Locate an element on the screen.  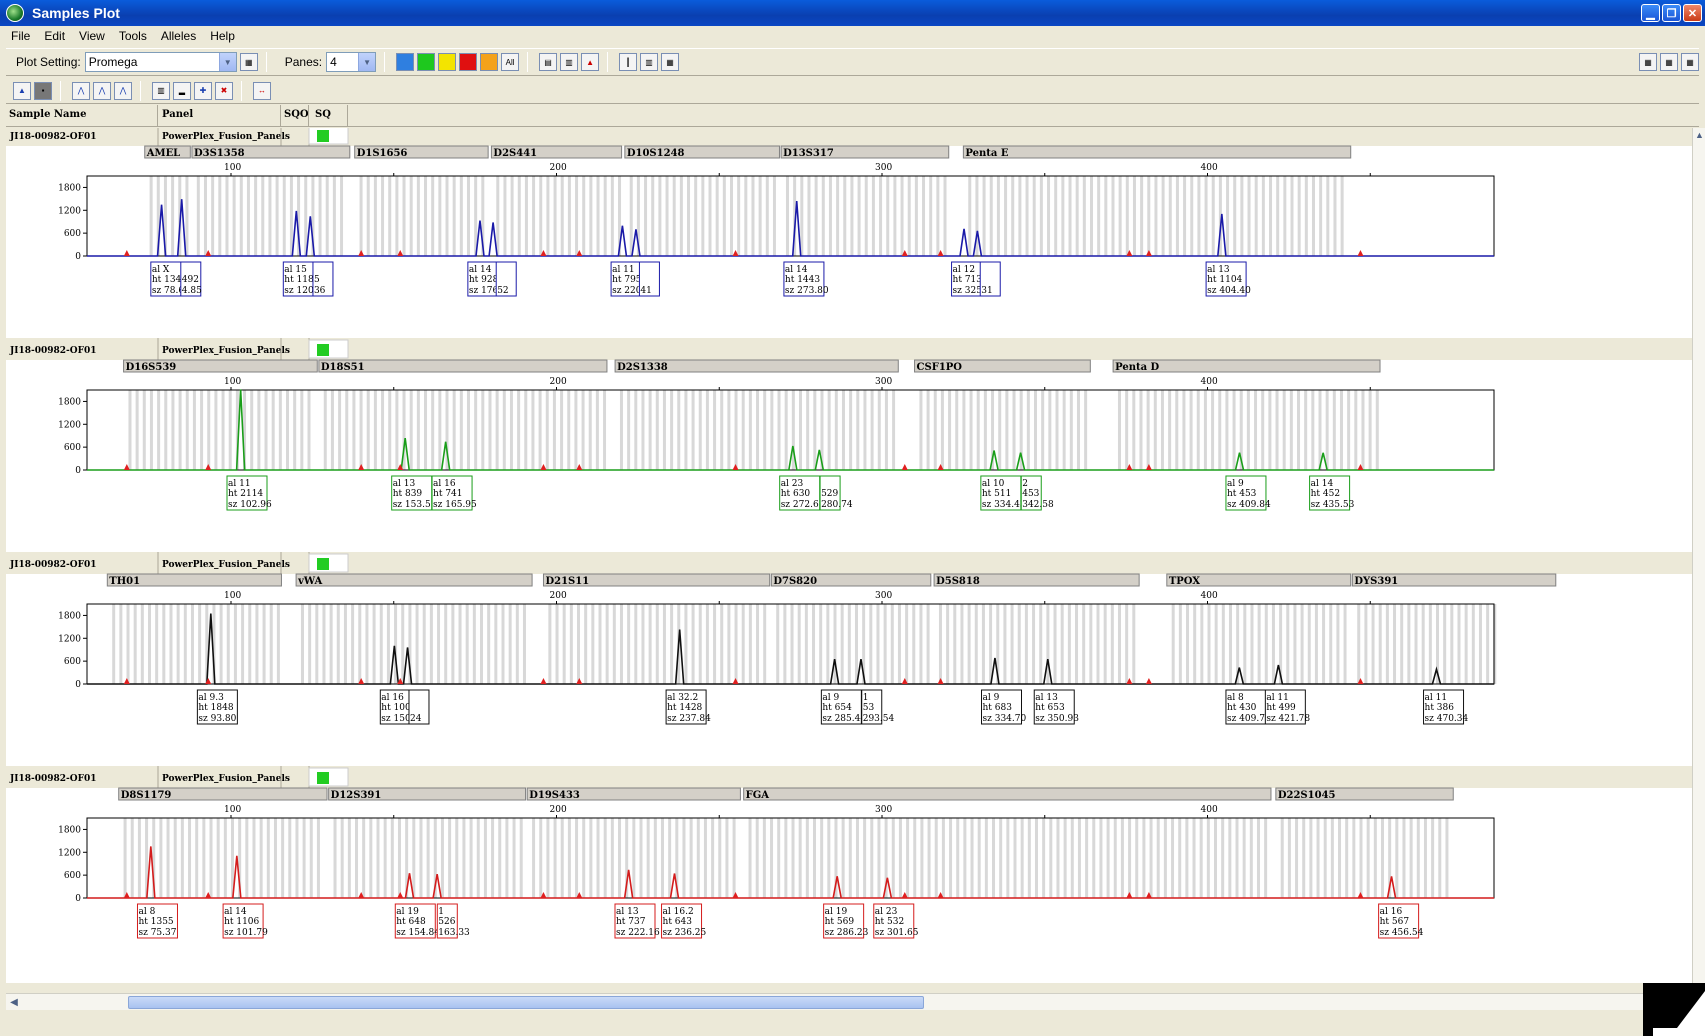
menu-file: File is located at coordinates (20, 36).